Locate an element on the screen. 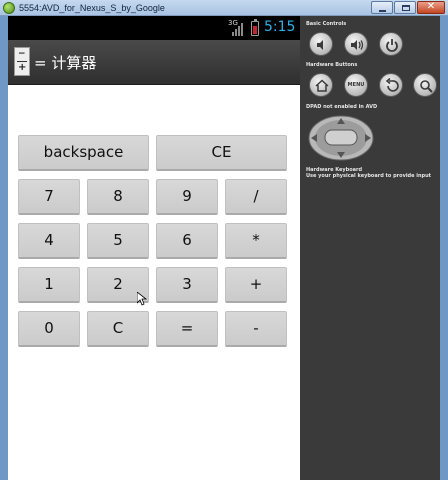  volume-up-icon is located at coordinates (357, 45).